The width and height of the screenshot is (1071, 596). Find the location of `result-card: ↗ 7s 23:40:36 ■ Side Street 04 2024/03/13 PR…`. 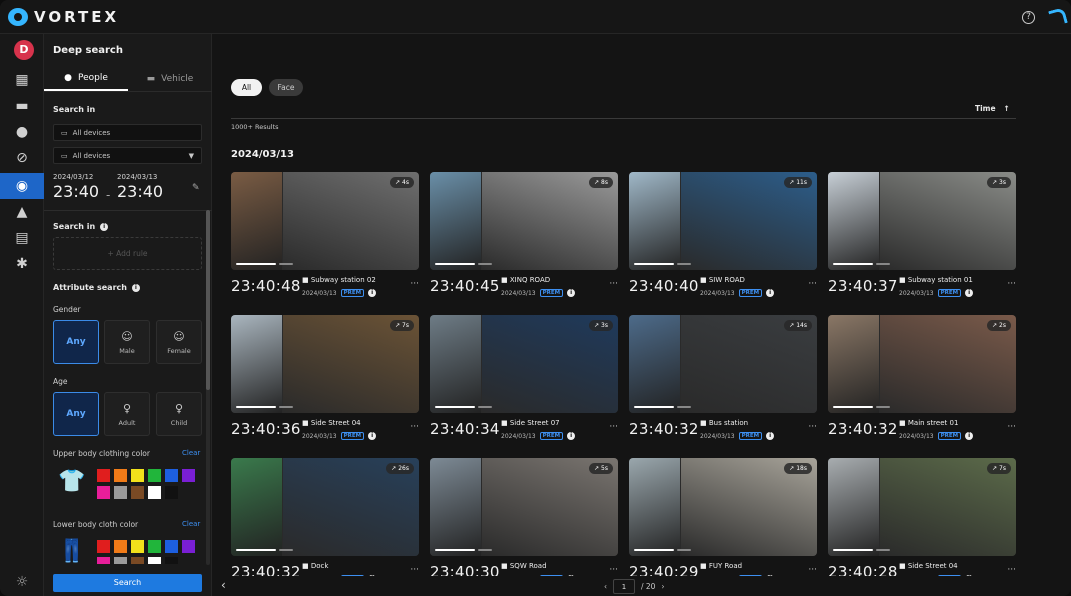

result-card: ↗ 7s 23:40:36 ■ Side Street 04 2024/03/13 PR… is located at coordinates (325, 381).